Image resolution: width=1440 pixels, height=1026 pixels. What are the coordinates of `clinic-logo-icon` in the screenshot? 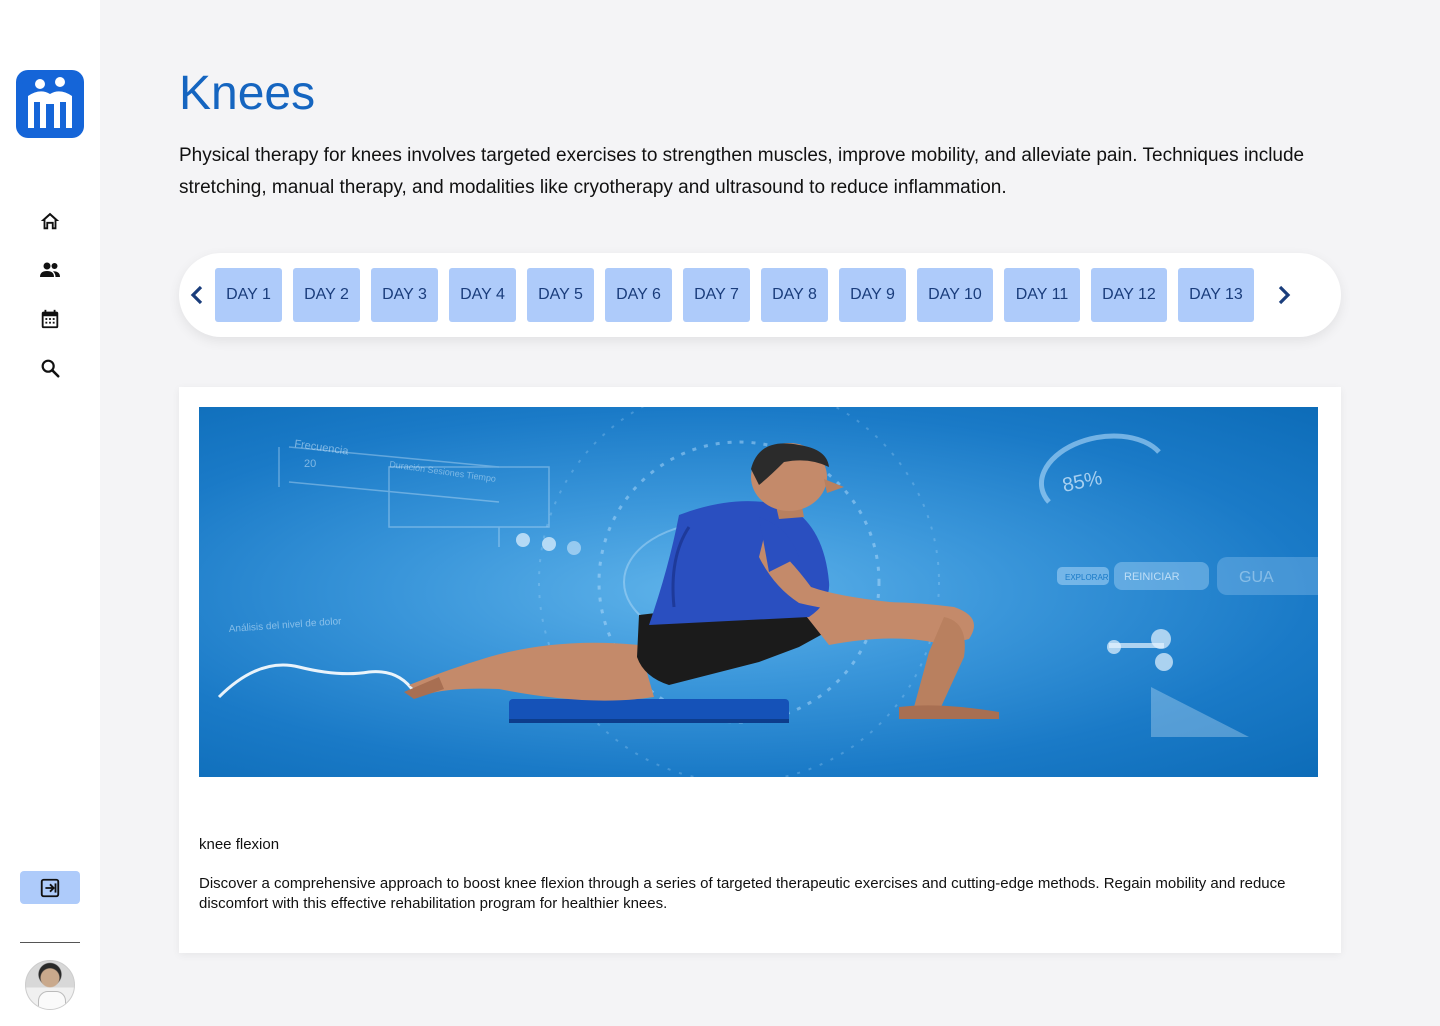 It's located at (50, 104).